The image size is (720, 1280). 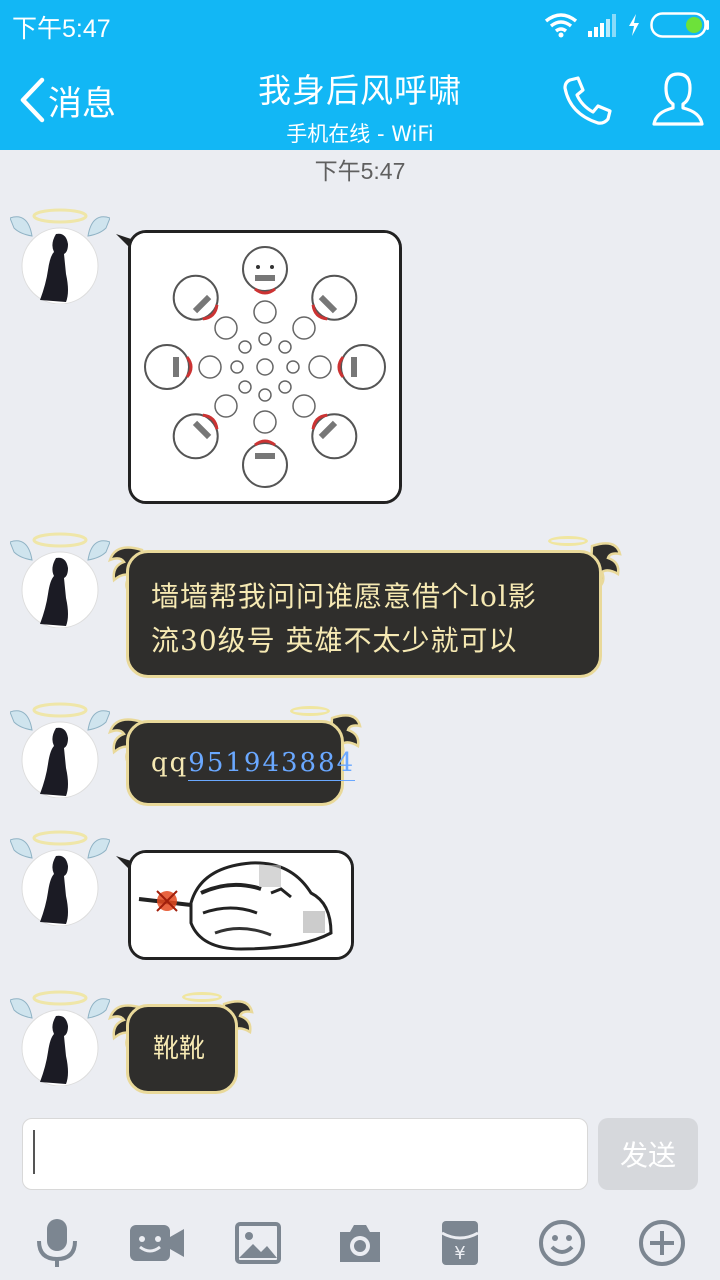 I want to click on composer: 发送, so click(x=360, y=1155).